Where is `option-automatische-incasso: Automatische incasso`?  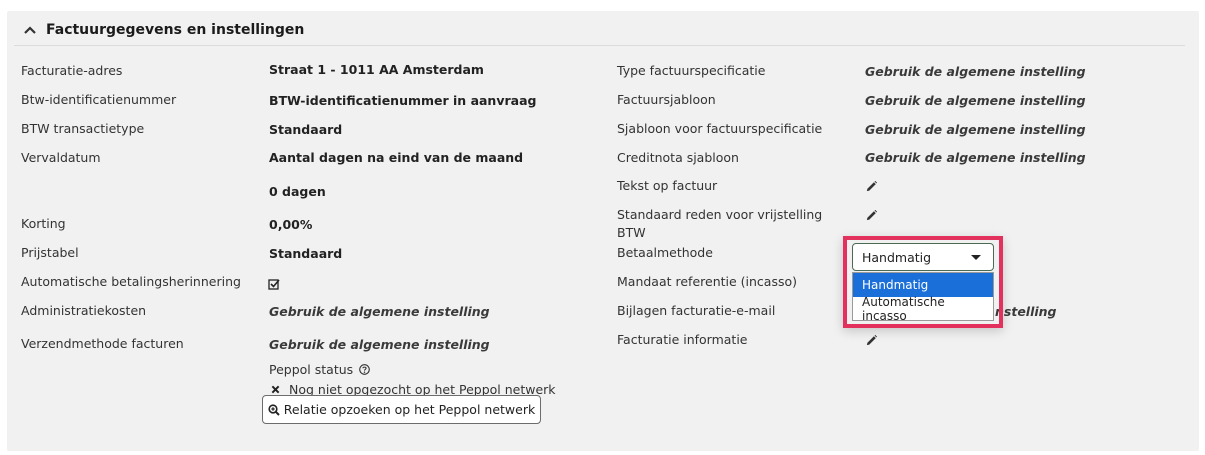 option-automatische-incasso: Automatische incasso is located at coordinates (923, 309).